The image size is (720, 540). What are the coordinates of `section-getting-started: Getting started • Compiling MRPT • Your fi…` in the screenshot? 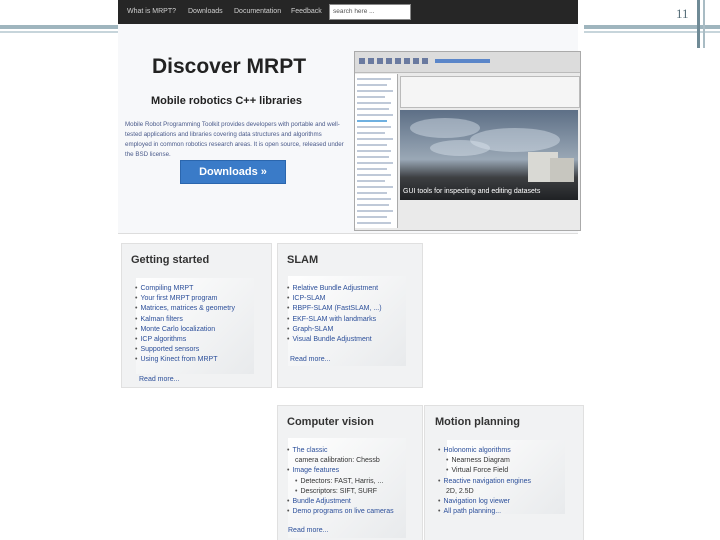 It's located at (196, 315).